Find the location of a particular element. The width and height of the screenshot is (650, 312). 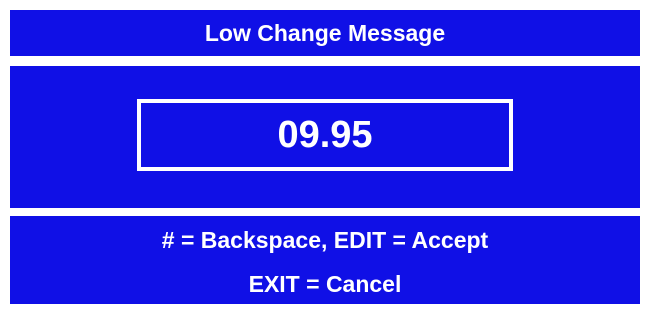

value-input-field: 09.95 is located at coordinates (325, 135).